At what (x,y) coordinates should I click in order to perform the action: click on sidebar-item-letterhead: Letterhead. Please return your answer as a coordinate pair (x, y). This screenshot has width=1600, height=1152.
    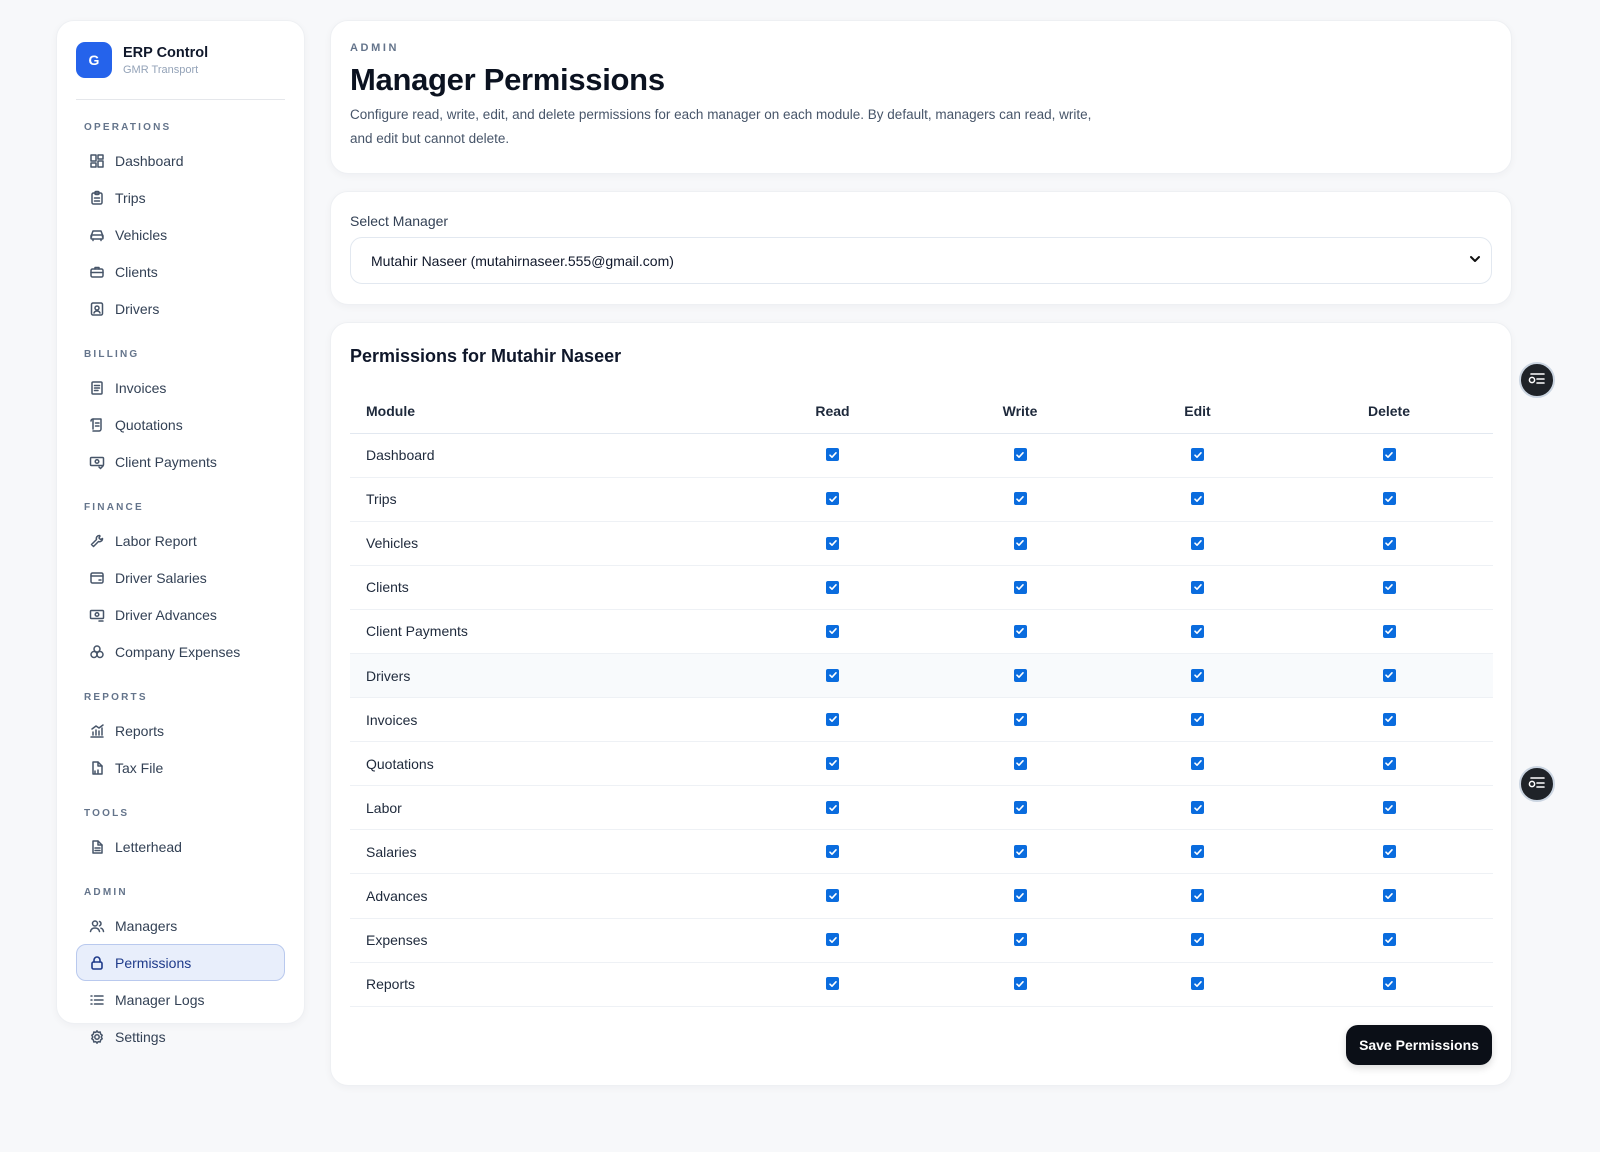
    Looking at the image, I should click on (180, 846).